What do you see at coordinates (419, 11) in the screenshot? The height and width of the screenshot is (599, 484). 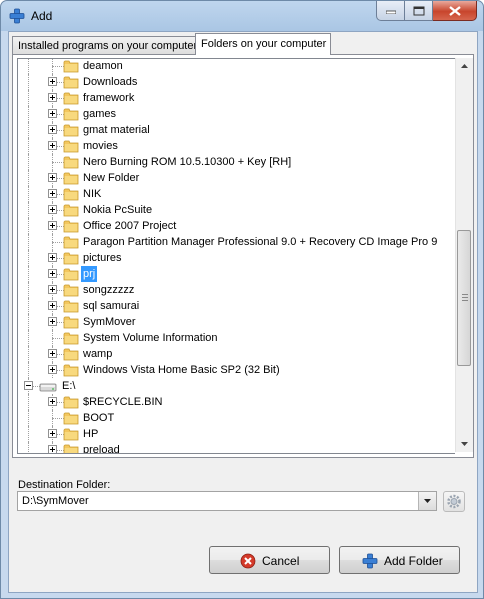 I see `maximize-button` at bounding box center [419, 11].